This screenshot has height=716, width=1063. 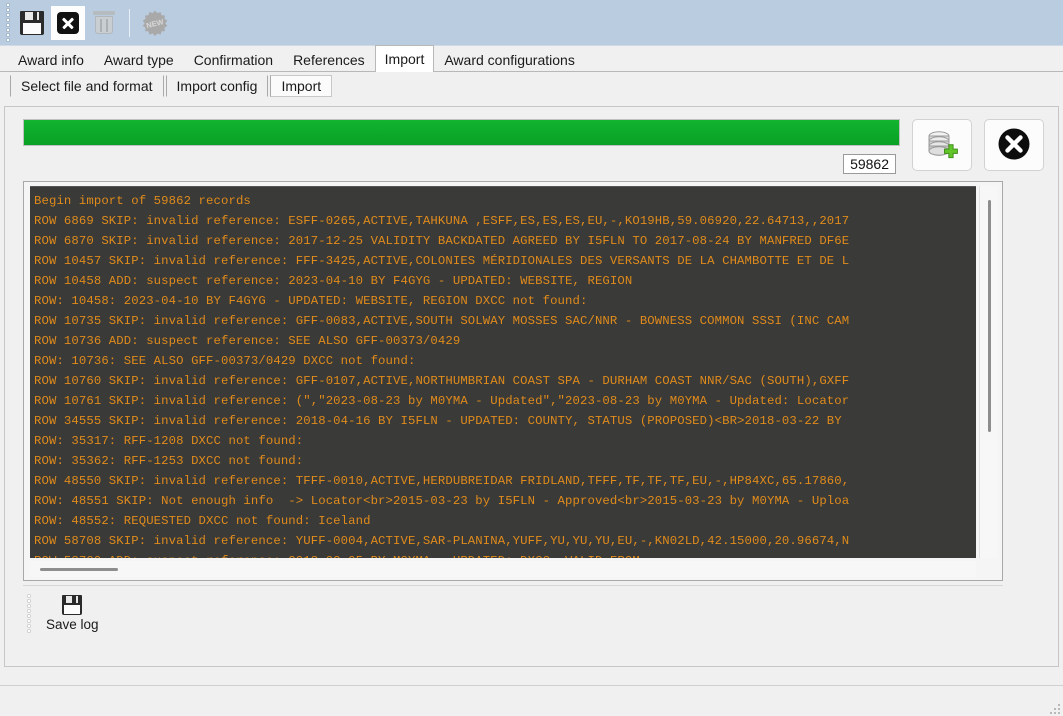 I want to click on toolbar-drag-grip, so click(x=8, y=23).